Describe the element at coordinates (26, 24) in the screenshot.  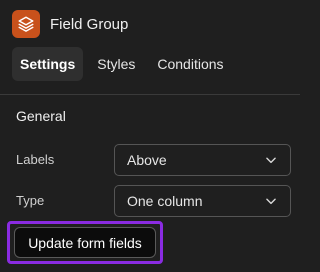
I see `layers-icon` at that location.